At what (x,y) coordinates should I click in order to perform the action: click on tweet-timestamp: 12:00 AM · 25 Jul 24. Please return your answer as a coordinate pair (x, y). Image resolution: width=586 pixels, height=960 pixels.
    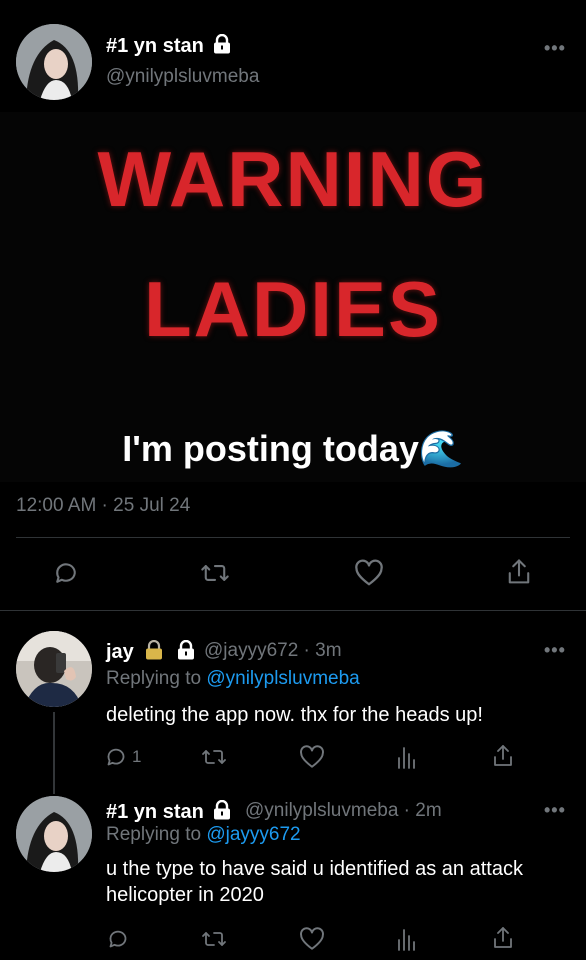
    Looking at the image, I should click on (103, 506).